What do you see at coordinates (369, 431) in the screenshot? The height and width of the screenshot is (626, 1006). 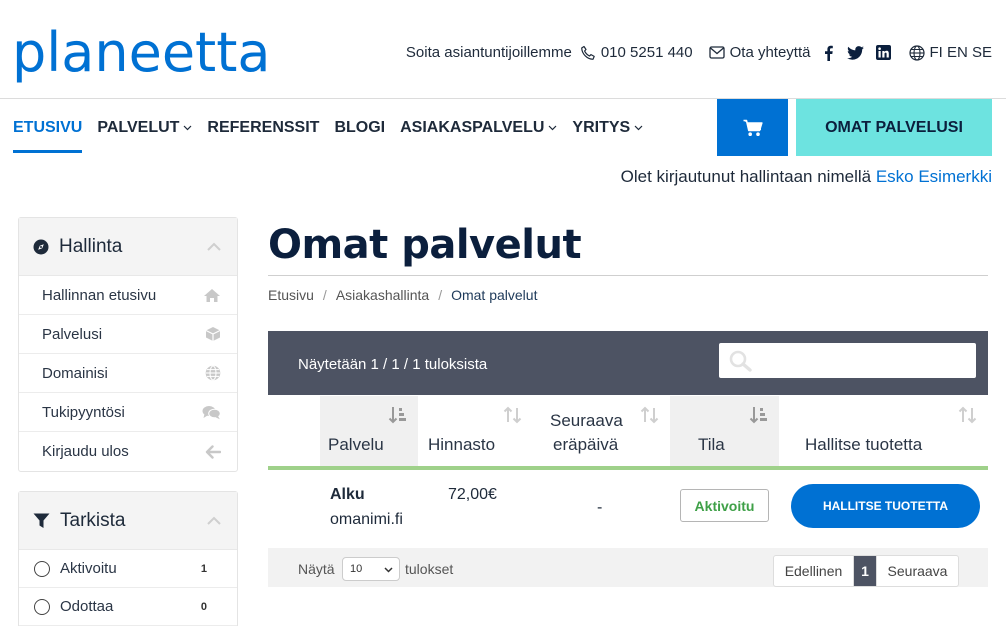 I see `col-header-service: Palvelu` at bounding box center [369, 431].